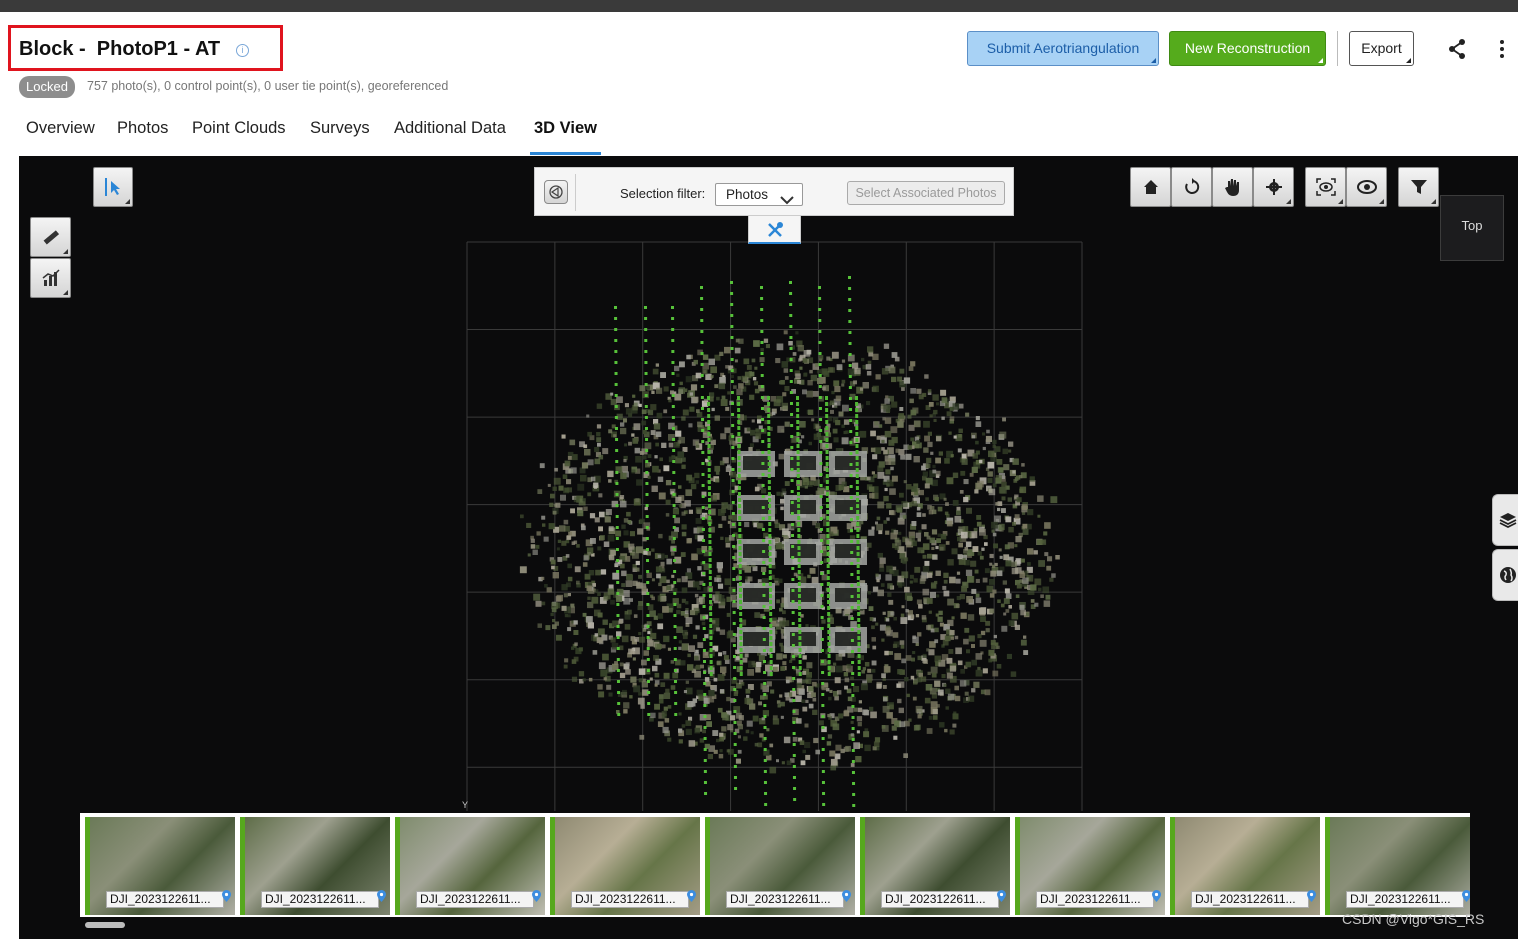 Image resolution: width=1518 pixels, height=939 pixels. I want to click on tab-additional-data: Additional Data, so click(450, 128).